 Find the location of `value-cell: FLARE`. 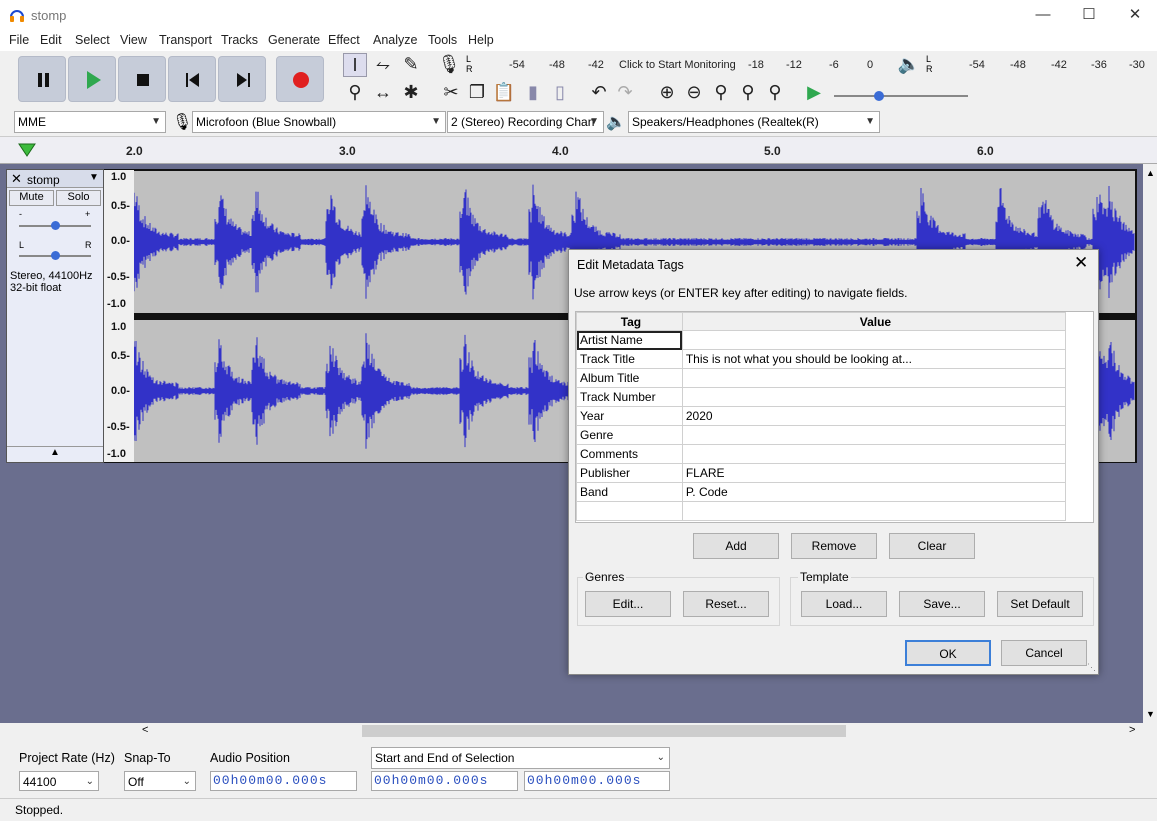

value-cell: FLARE is located at coordinates (874, 473).